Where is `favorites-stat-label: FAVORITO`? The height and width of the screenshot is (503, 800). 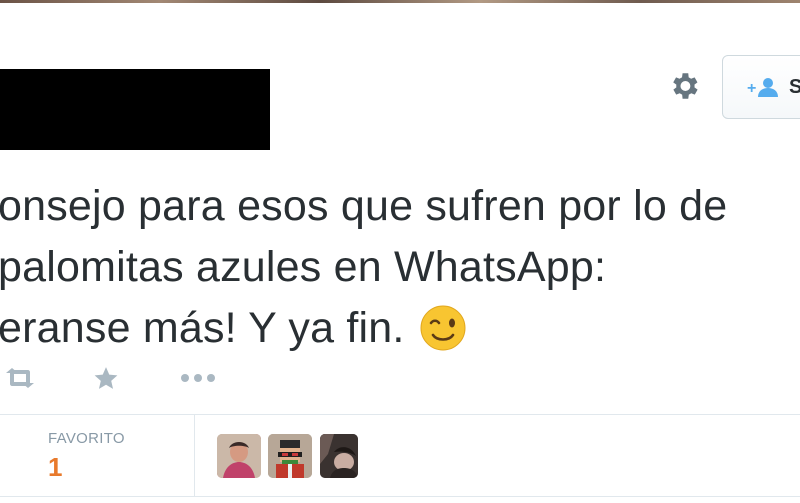
favorites-stat-label: FAVORITO is located at coordinates (86, 438).